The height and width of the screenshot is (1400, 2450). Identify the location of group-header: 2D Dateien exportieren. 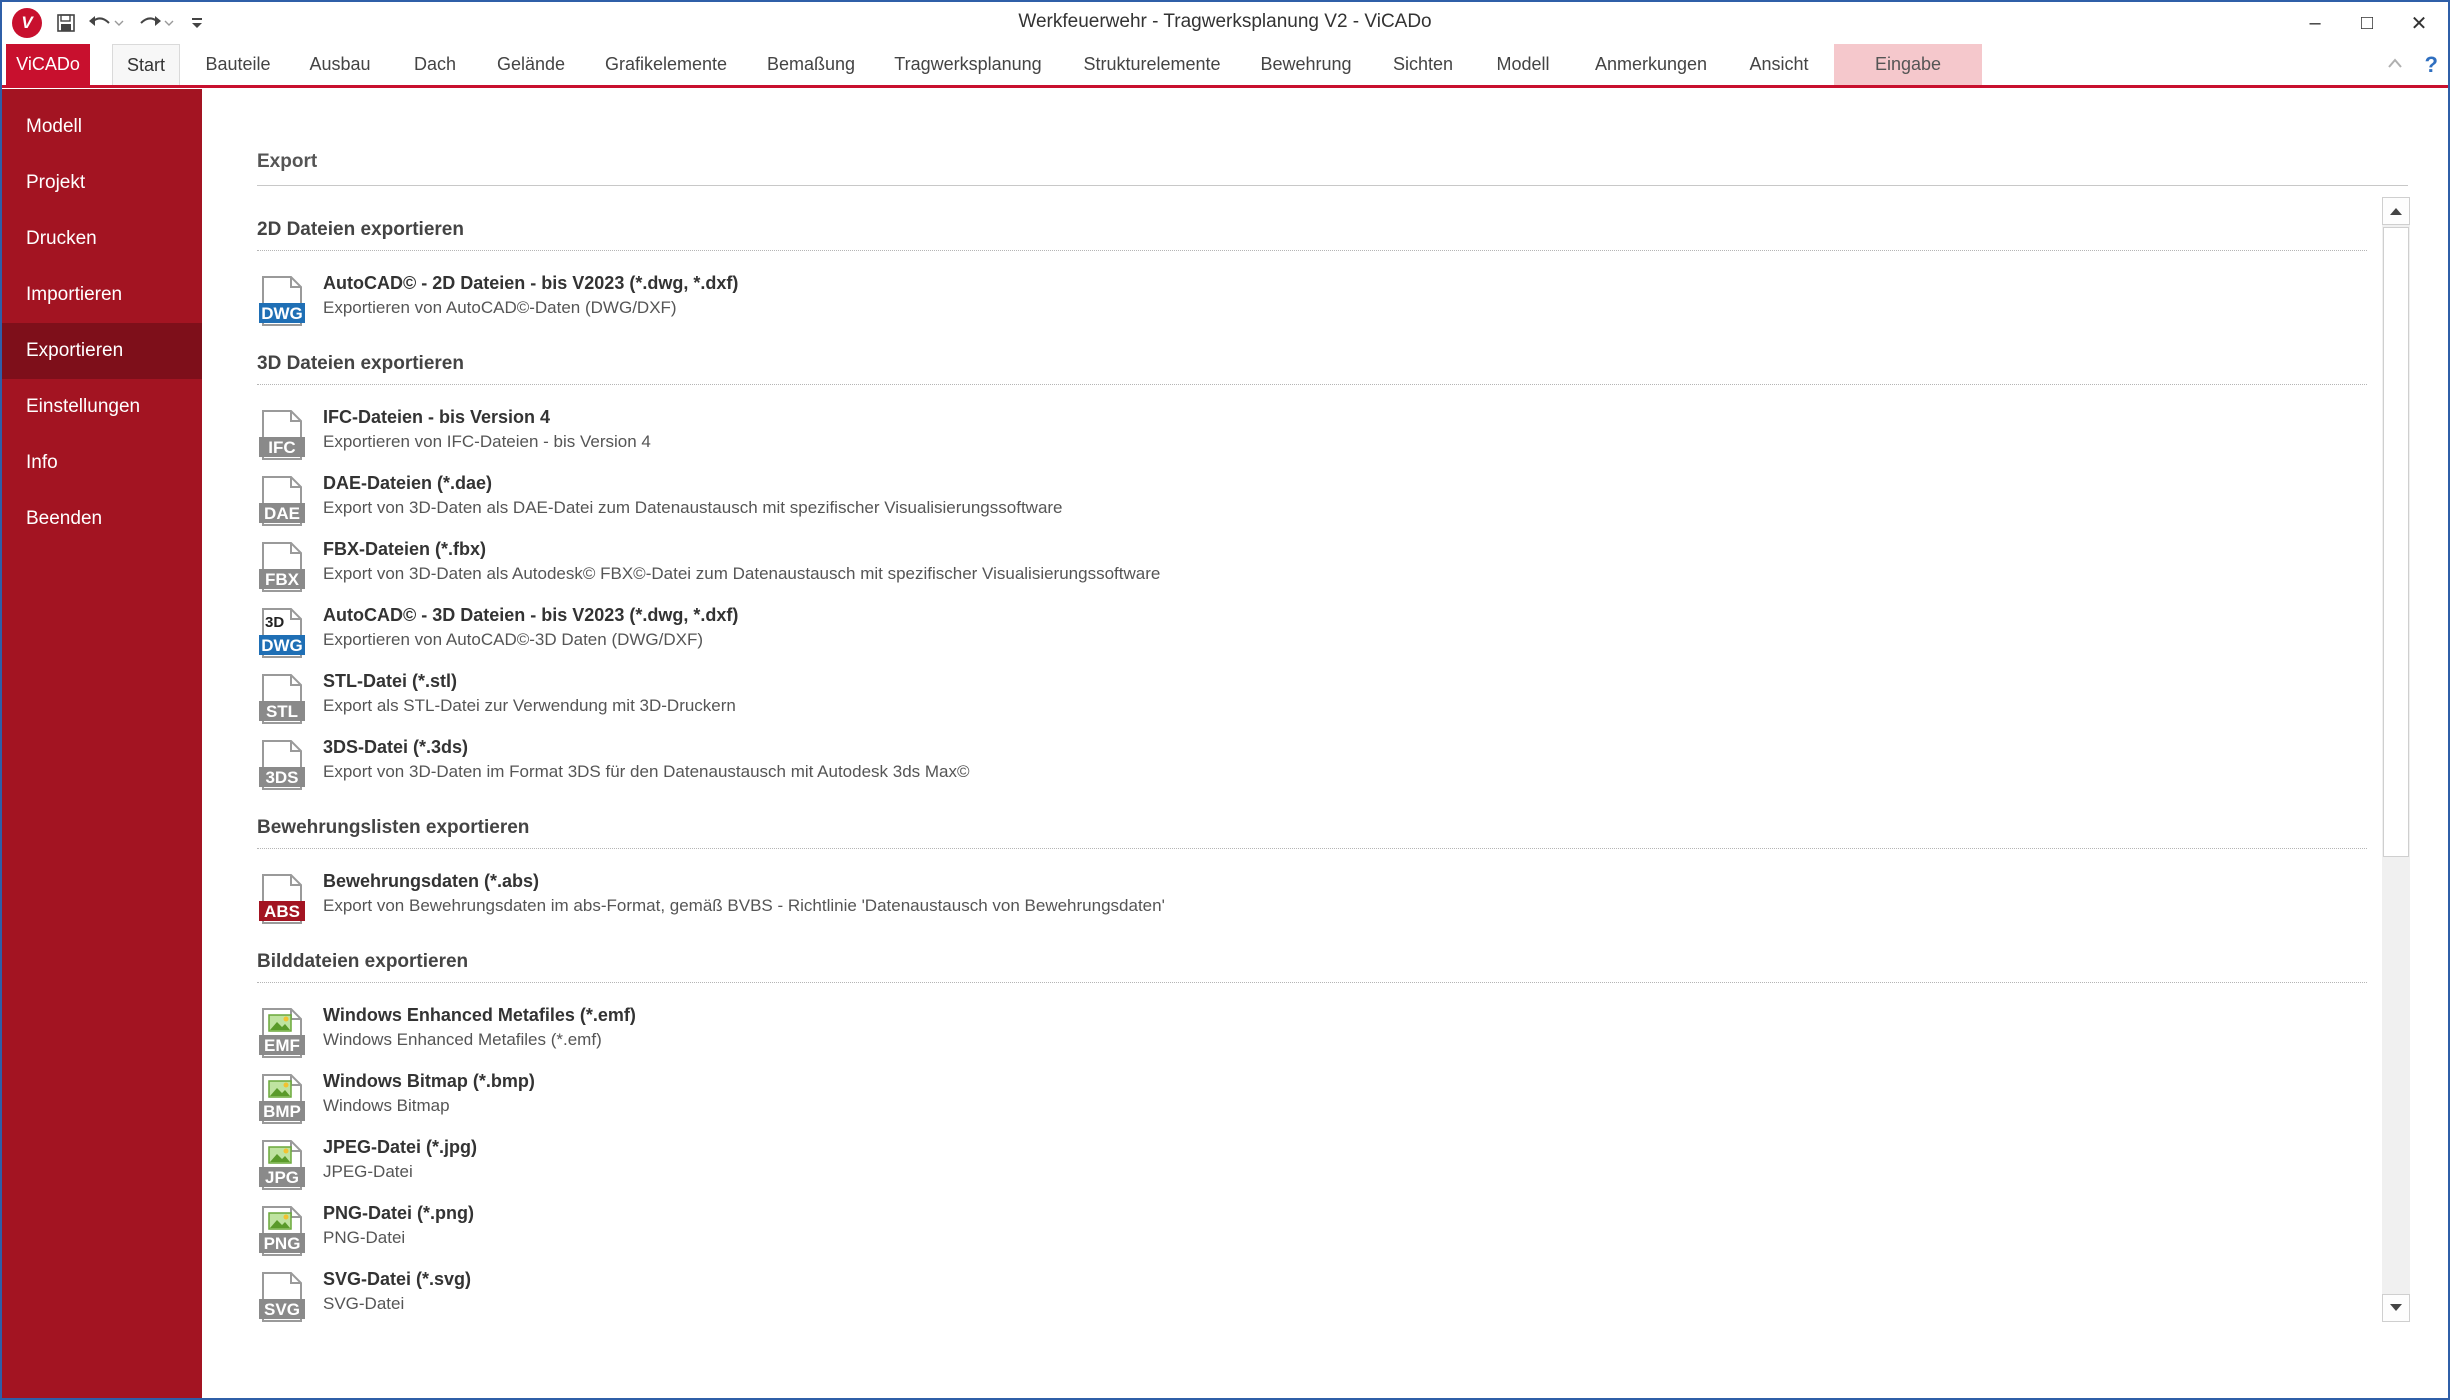
(1312, 224).